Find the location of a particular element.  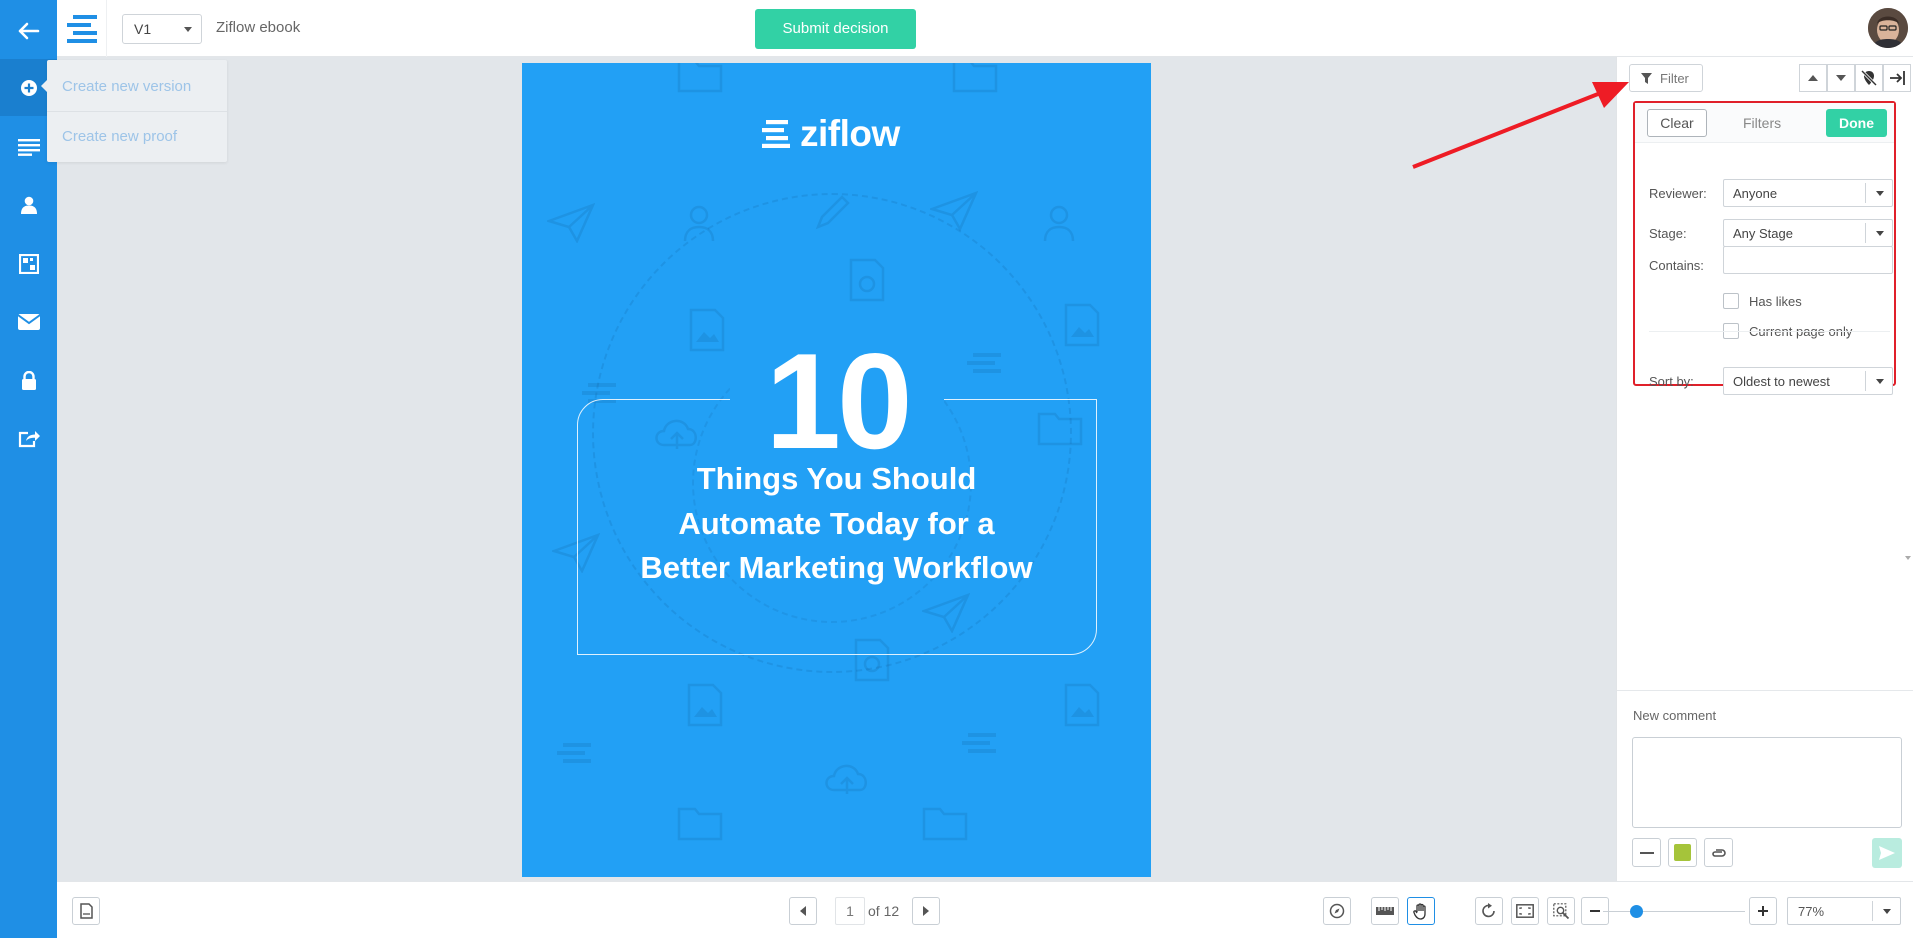

version-value: V1 is located at coordinates (143, 29).